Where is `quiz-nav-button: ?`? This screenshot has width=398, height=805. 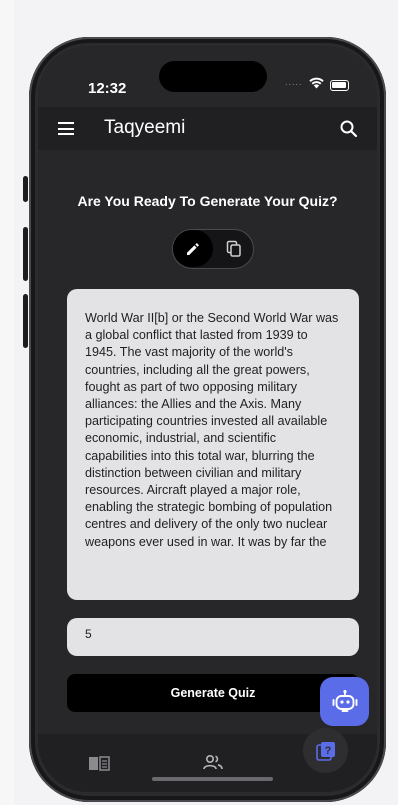
quiz-nav-button: ? is located at coordinates (325, 750).